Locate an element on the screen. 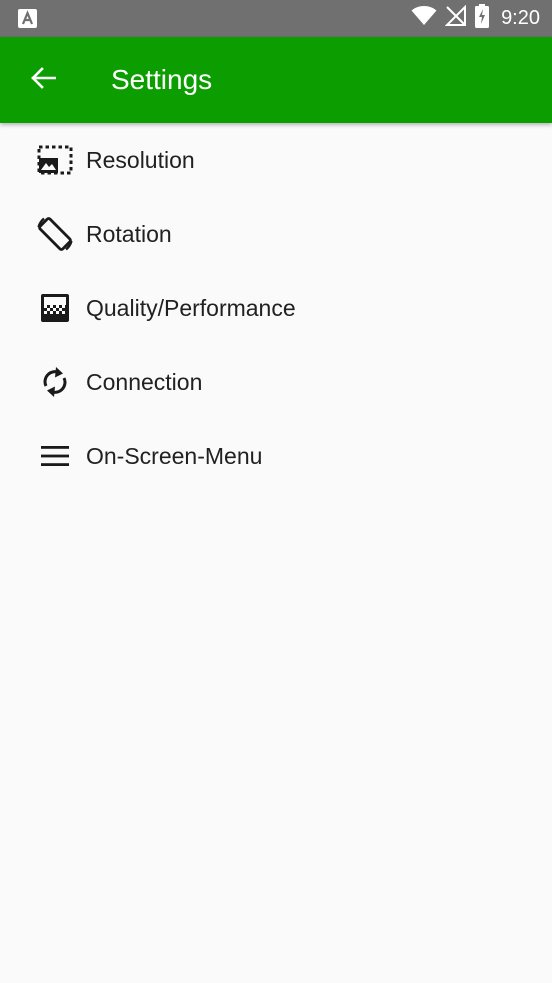 This screenshot has width=552, height=983. menu-icon is located at coordinates (55, 456).